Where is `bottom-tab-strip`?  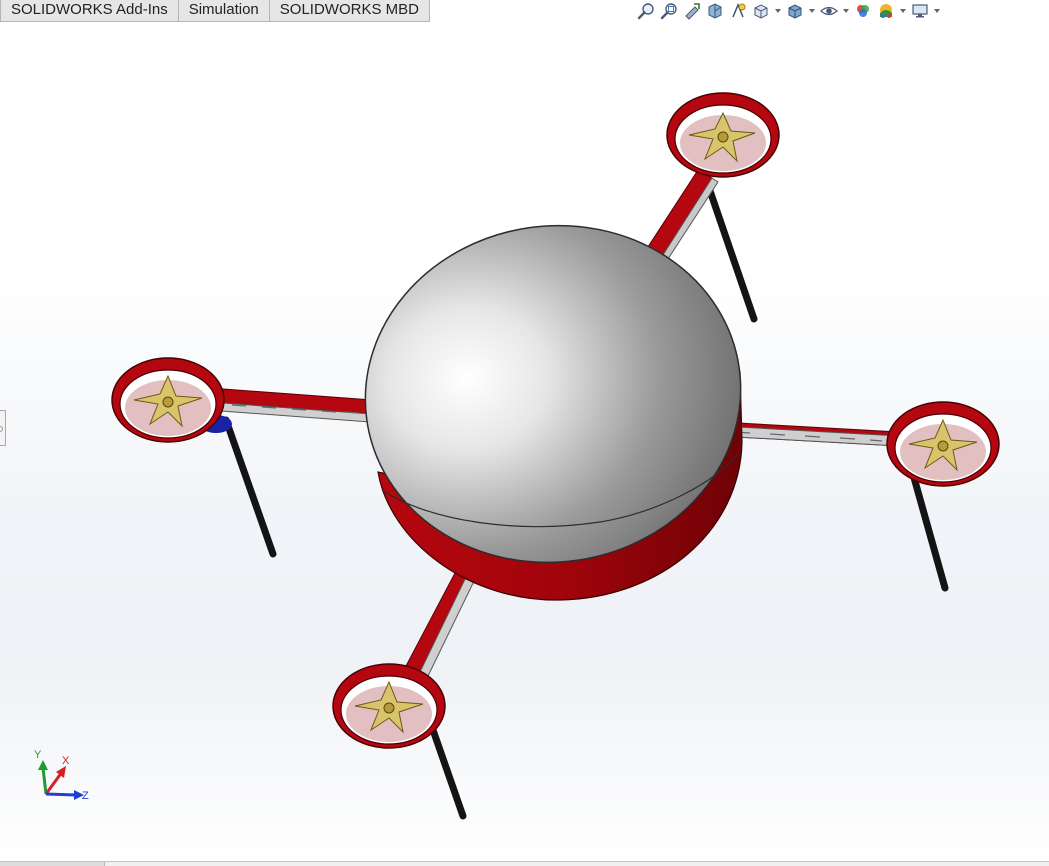 bottom-tab-strip is located at coordinates (524, 863).